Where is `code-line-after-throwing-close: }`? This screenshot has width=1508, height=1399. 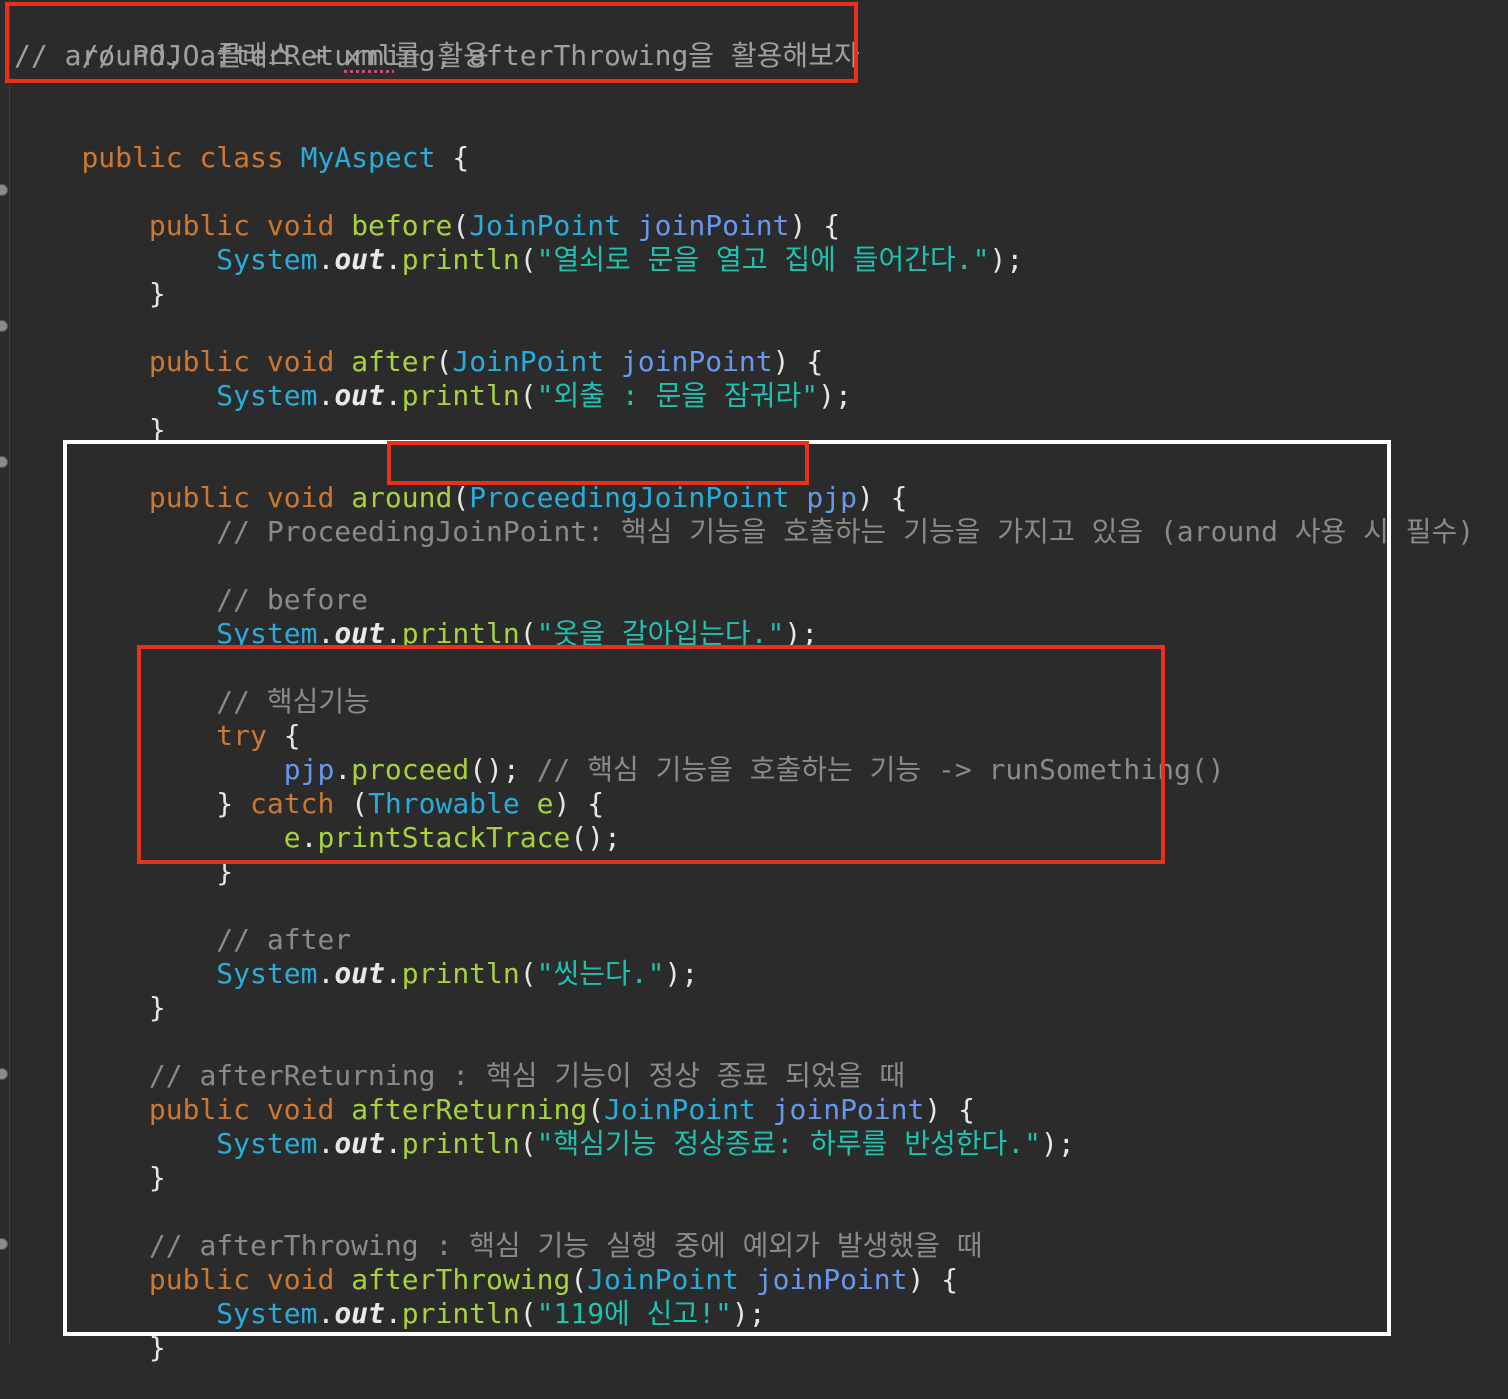 code-line-after-throwing-close: } is located at coordinates (157, 1347).